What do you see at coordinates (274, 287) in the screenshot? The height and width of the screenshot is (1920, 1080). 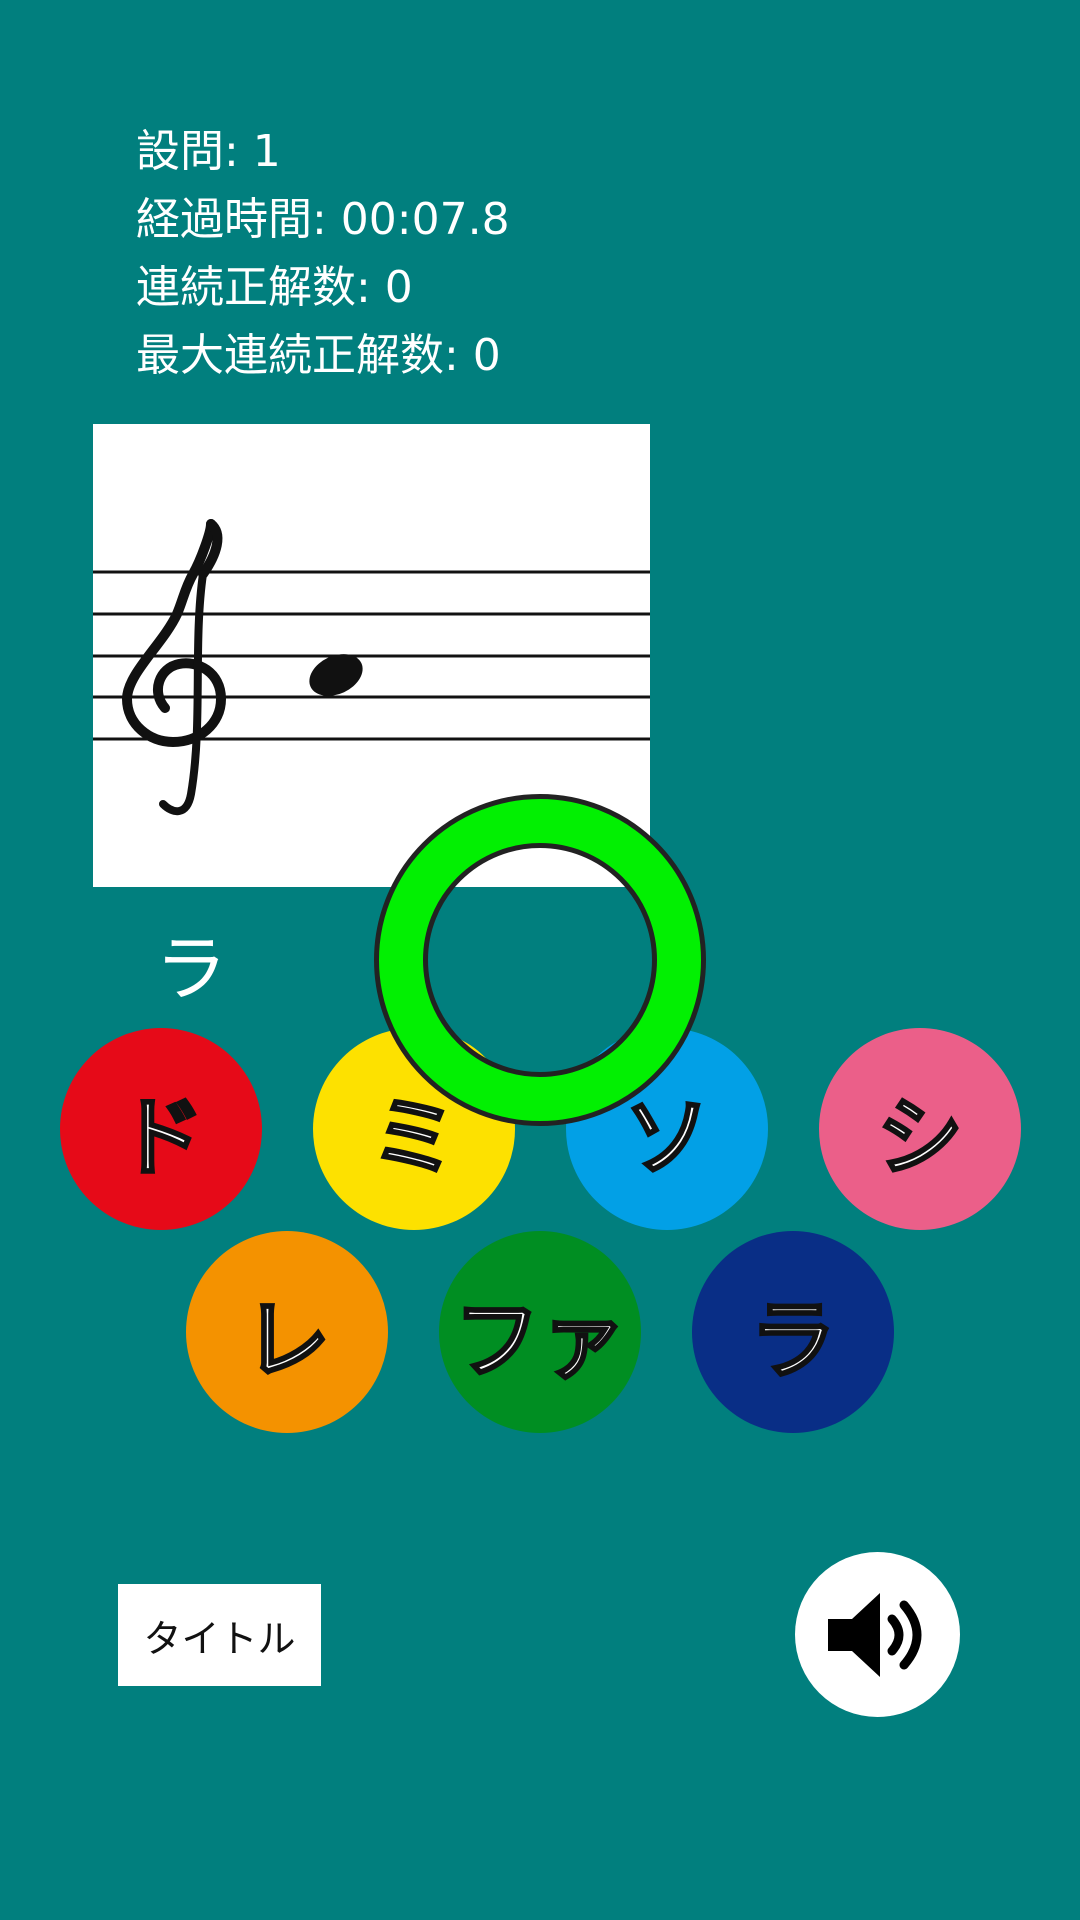 I see `streak-count: 連続正解数: 0` at bounding box center [274, 287].